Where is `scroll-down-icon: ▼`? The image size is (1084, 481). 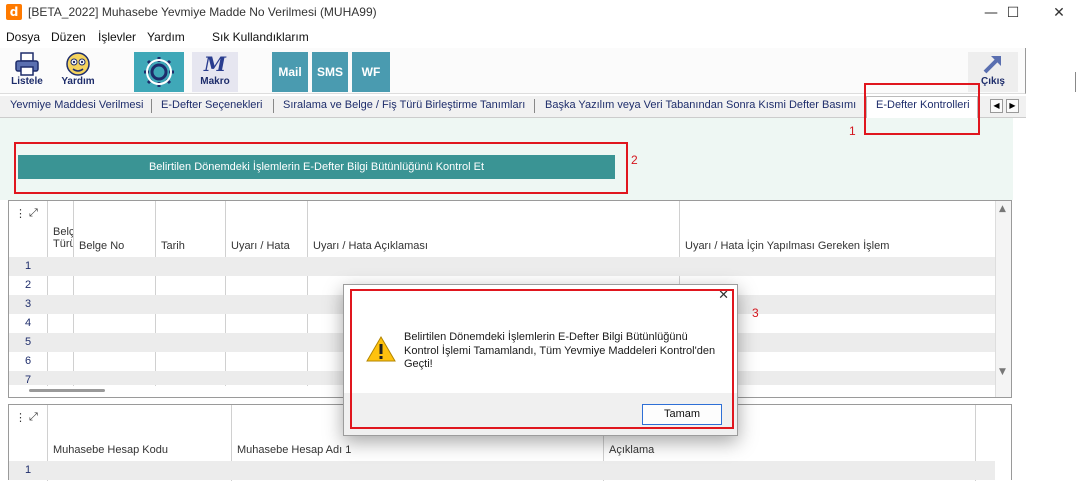 scroll-down-icon: ▼ is located at coordinates (1002, 372).